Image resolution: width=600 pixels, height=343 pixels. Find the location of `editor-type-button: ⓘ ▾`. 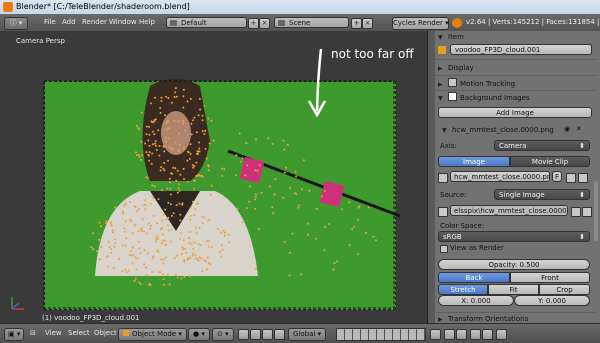

editor-type-button: ⓘ ▾ is located at coordinates (16, 23).